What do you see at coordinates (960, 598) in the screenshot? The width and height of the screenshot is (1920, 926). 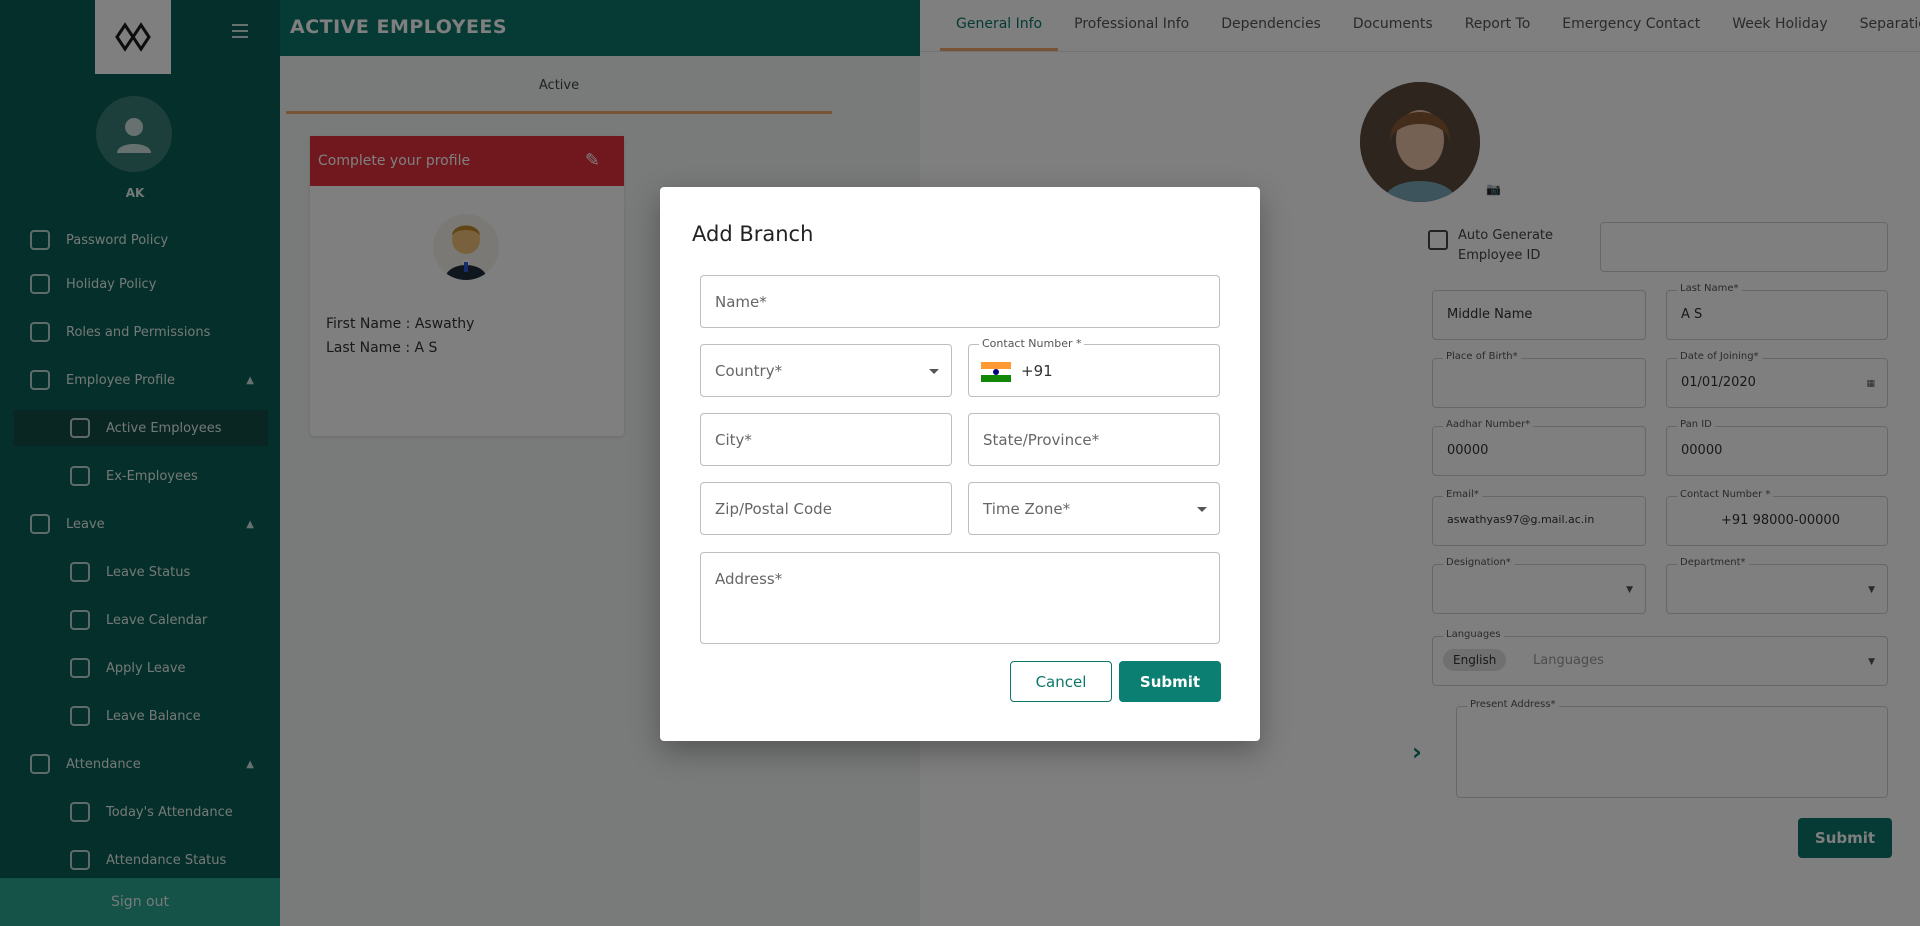 I see `address-textarea: Address*` at bounding box center [960, 598].